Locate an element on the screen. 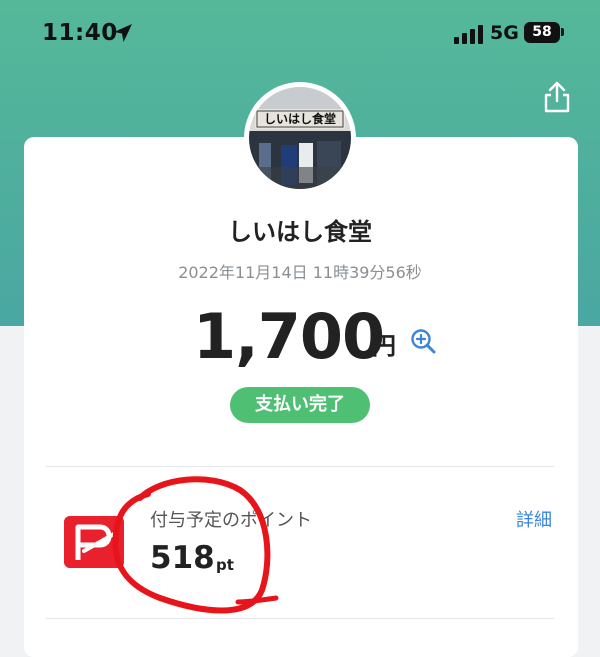  payment-status-badge: 支払い完了 is located at coordinates (300, 405).